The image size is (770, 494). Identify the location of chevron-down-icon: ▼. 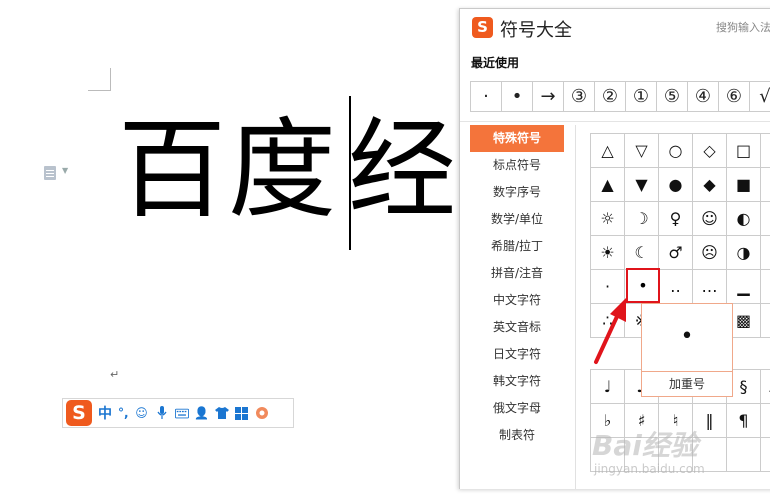
(65, 170).